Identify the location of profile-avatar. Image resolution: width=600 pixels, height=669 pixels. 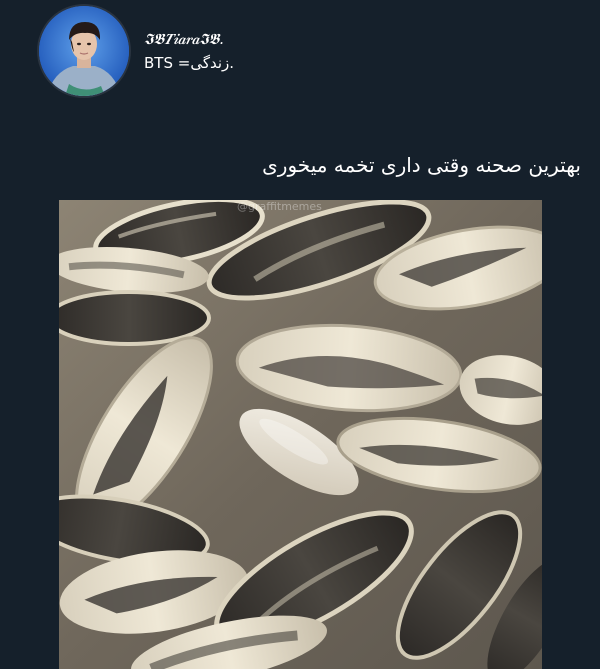
(84, 51).